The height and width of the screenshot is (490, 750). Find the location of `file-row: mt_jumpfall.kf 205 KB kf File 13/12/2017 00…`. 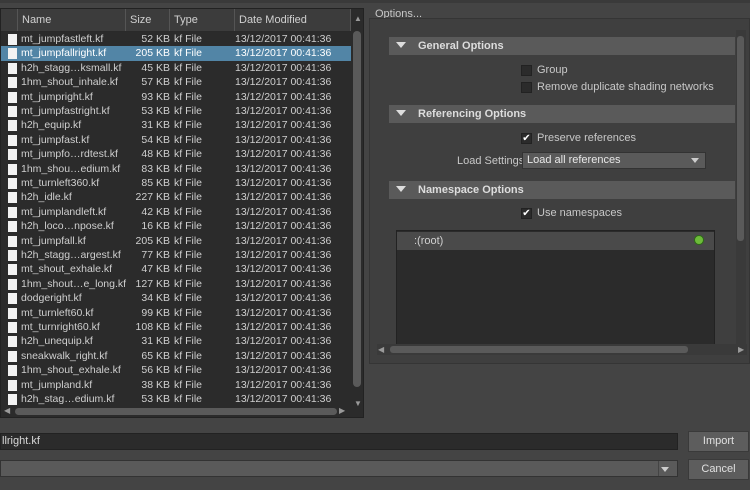

file-row: mt_jumpfall.kf 205 KB kf File 13/12/2017 00… is located at coordinates (176, 241).